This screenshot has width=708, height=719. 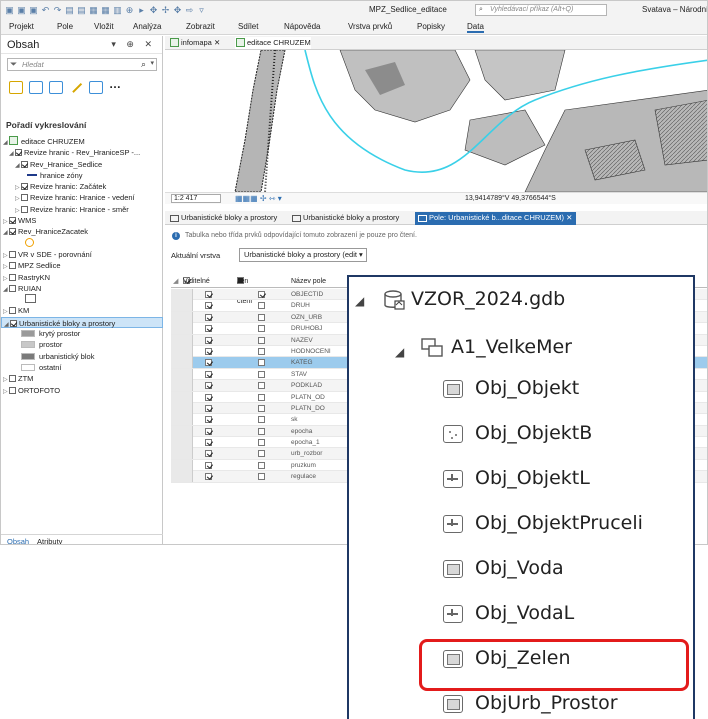 I want to click on open-project-icon: ▣, so click(x=21, y=10).